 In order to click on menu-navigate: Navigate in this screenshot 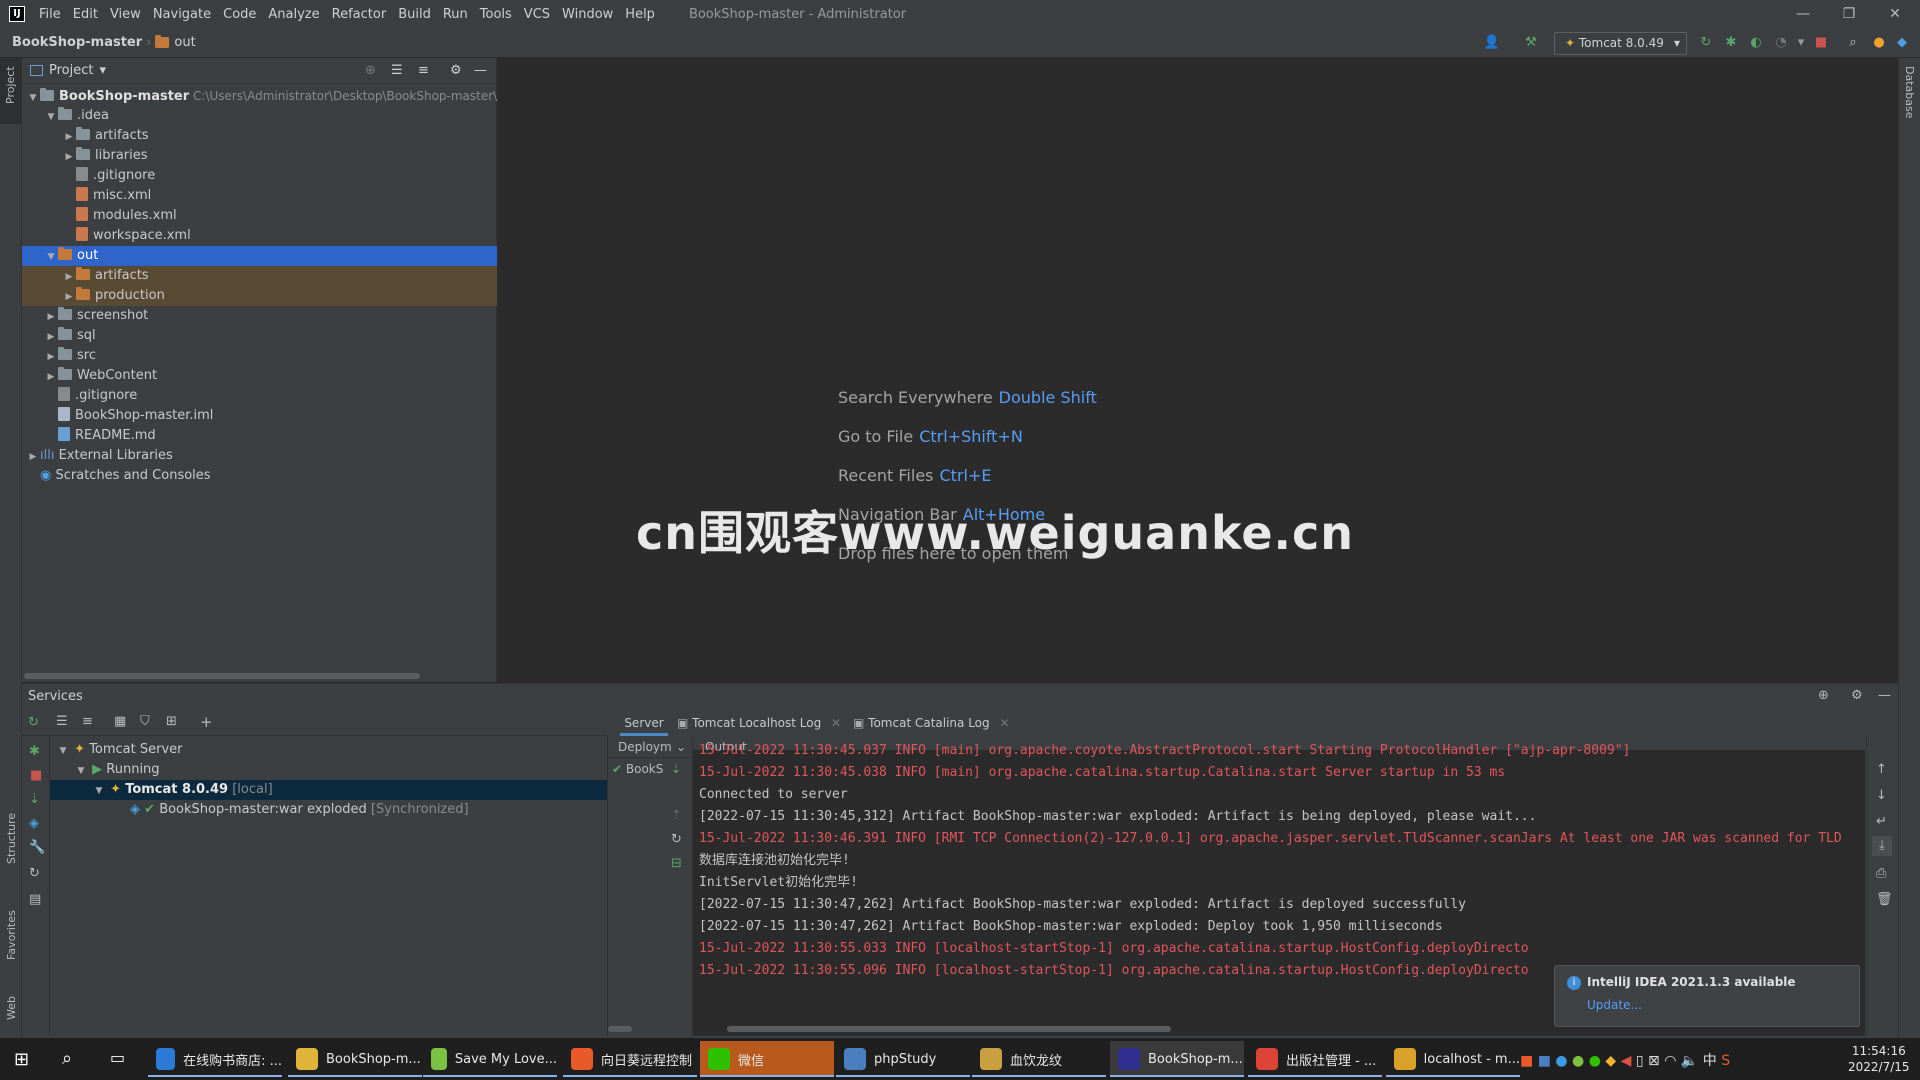, I will do `click(182, 14)`.